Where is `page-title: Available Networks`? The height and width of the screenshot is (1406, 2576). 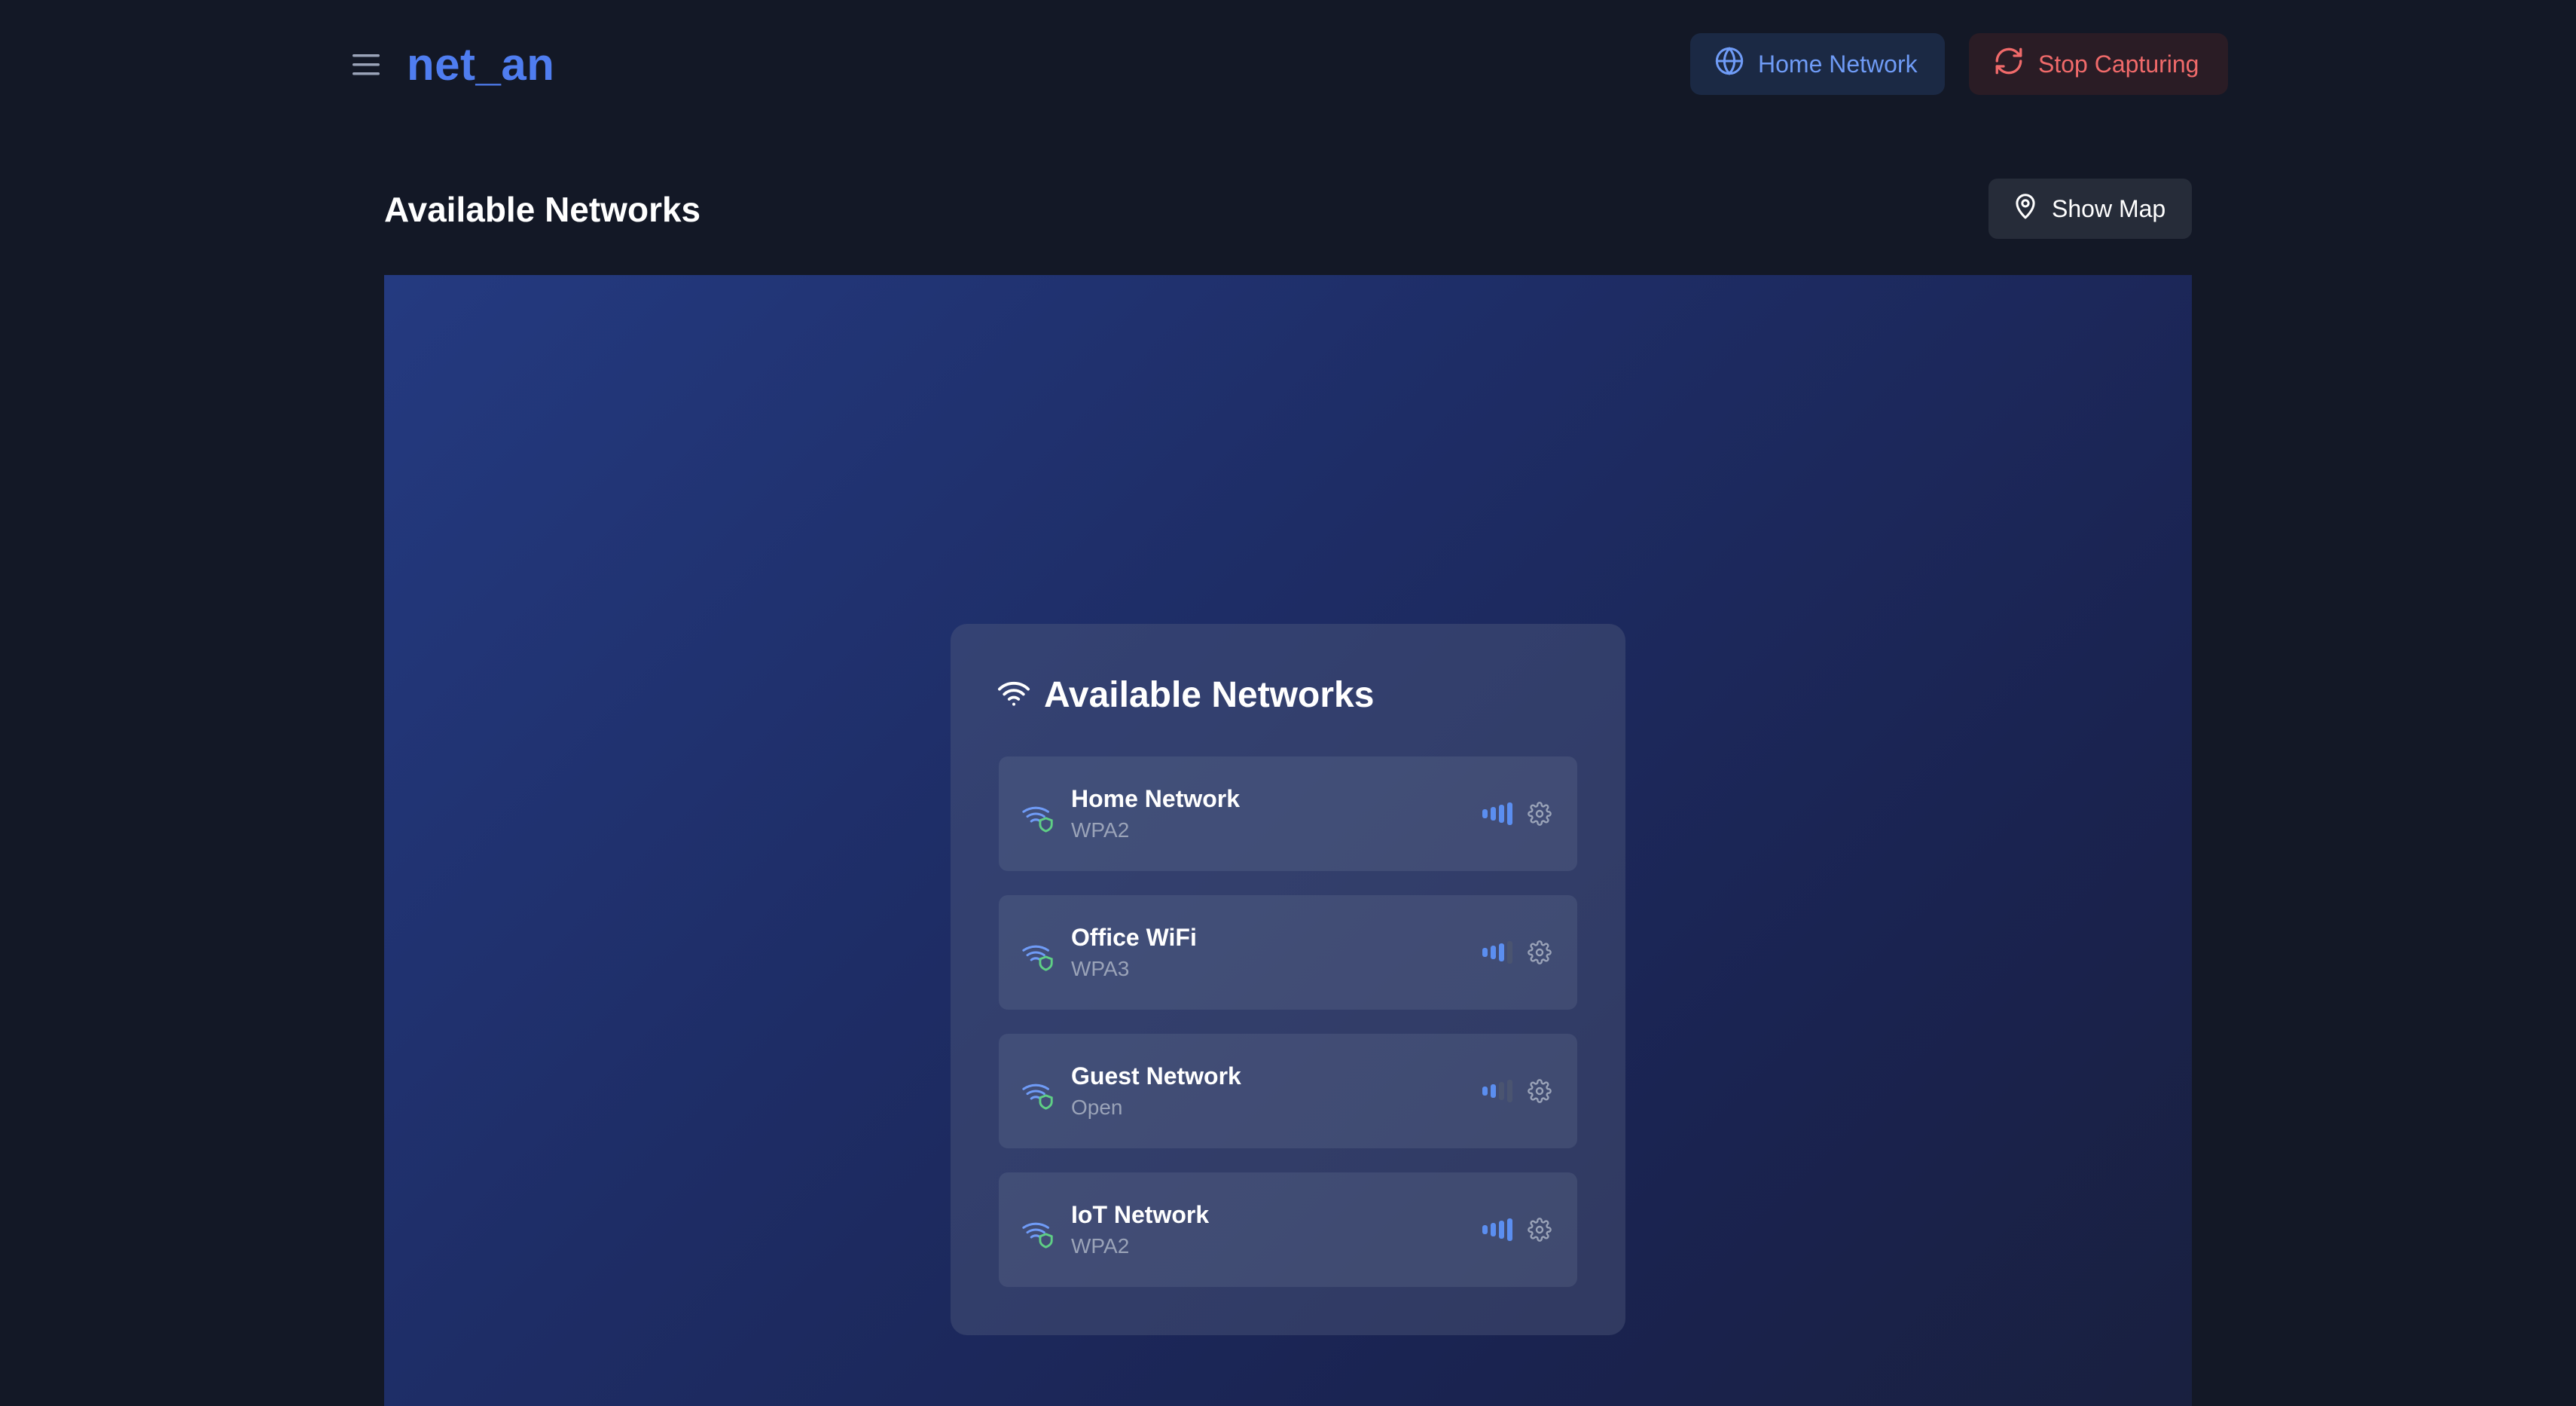
page-title: Available Networks is located at coordinates (543, 209).